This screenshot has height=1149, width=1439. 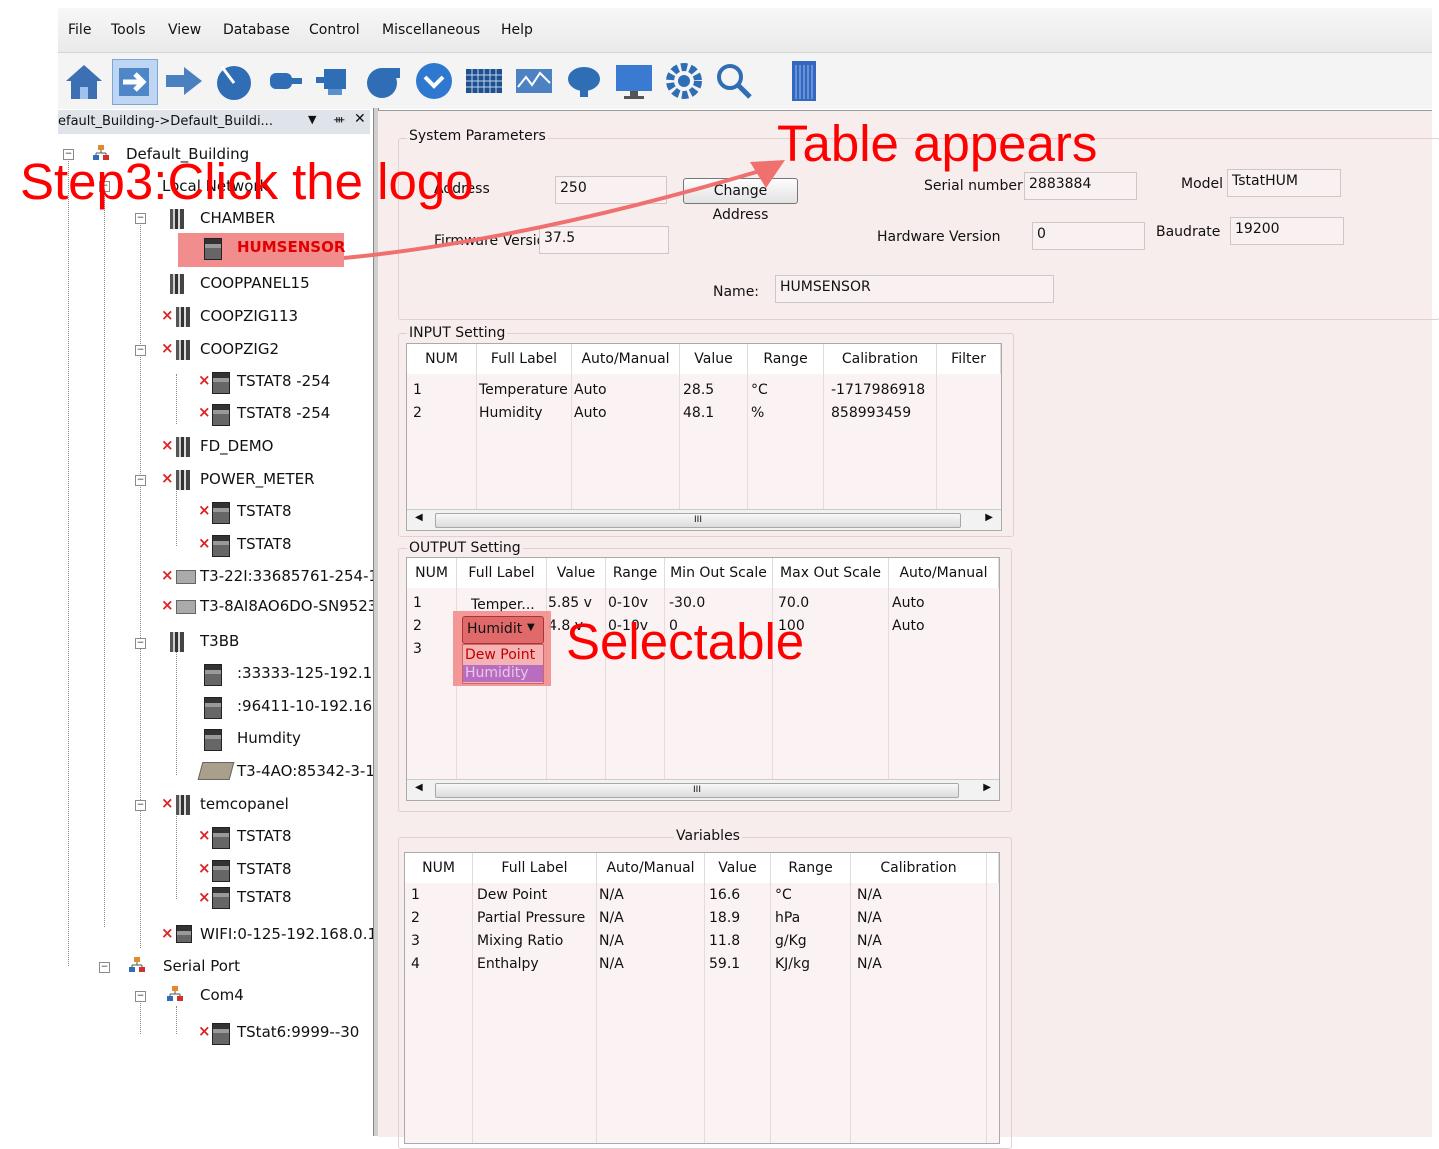 What do you see at coordinates (384, 81) in the screenshot?
I see `fan-icon` at bounding box center [384, 81].